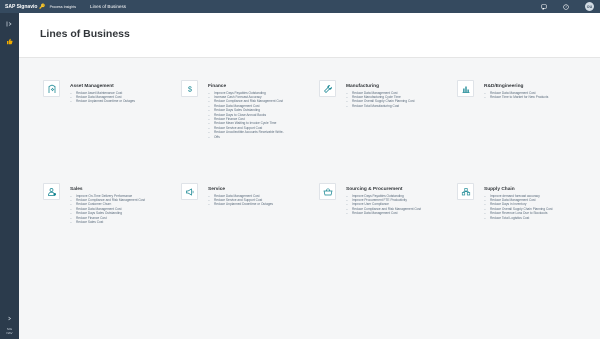  Describe the element at coordinates (503, 86) in the screenshot. I see `card-title: R&D/Engineering` at that location.